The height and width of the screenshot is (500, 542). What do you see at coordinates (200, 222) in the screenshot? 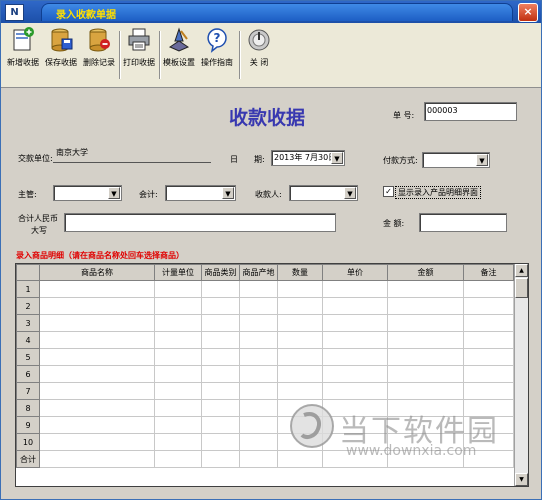
I see `rmb-uppercase-field` at bounding box center [200, 222].